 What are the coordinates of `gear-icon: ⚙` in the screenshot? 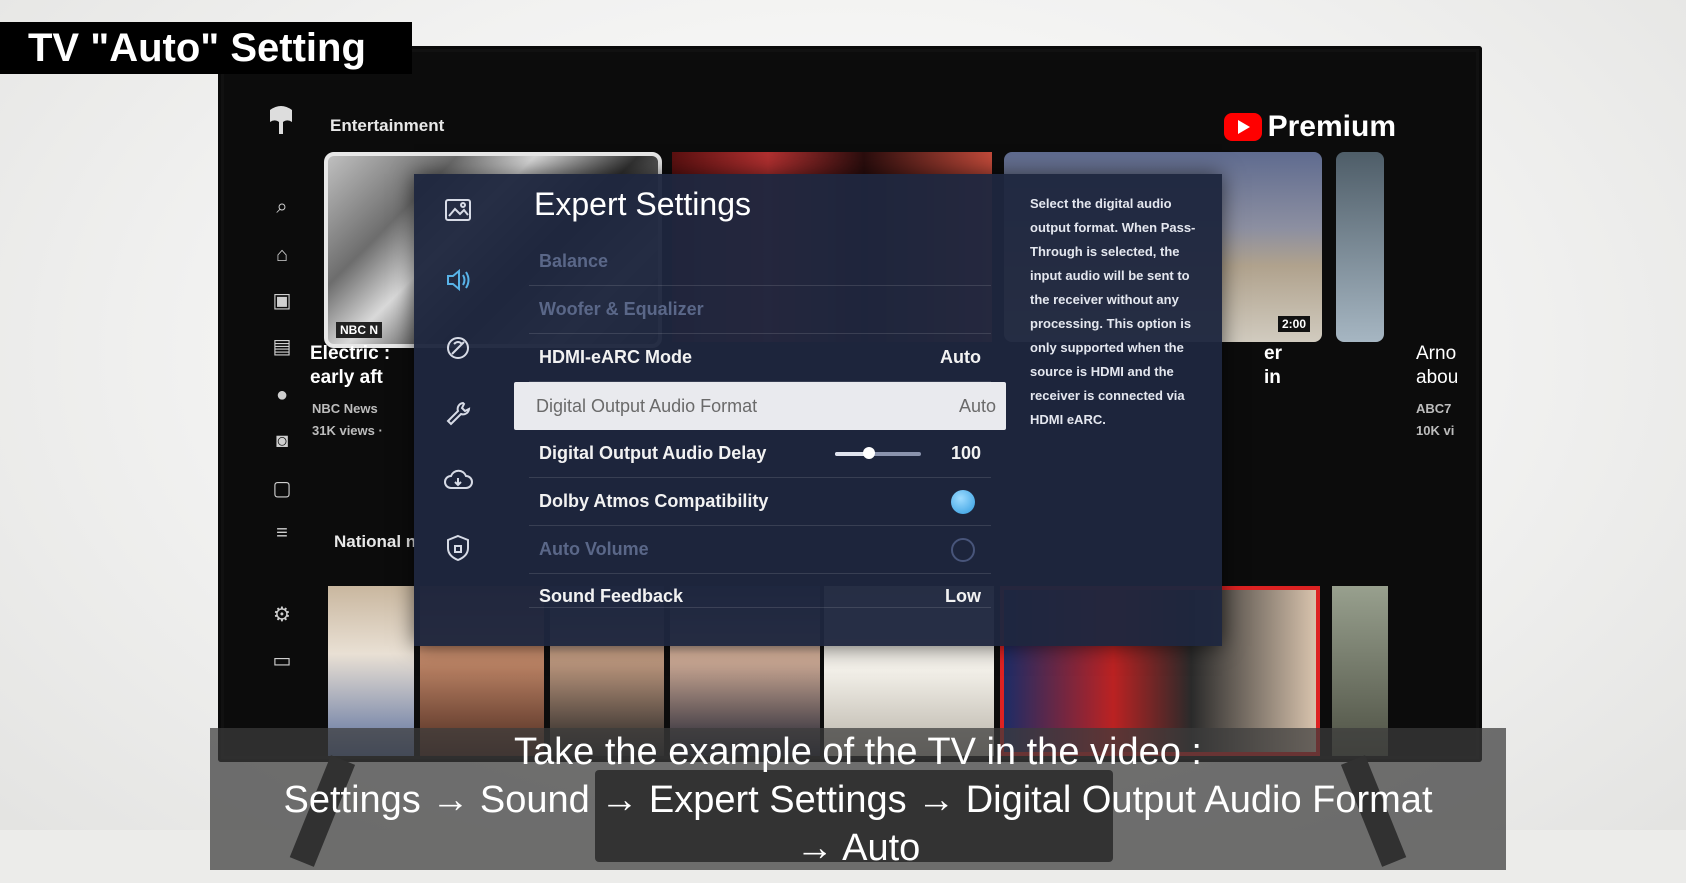 It's located at (282, 615).